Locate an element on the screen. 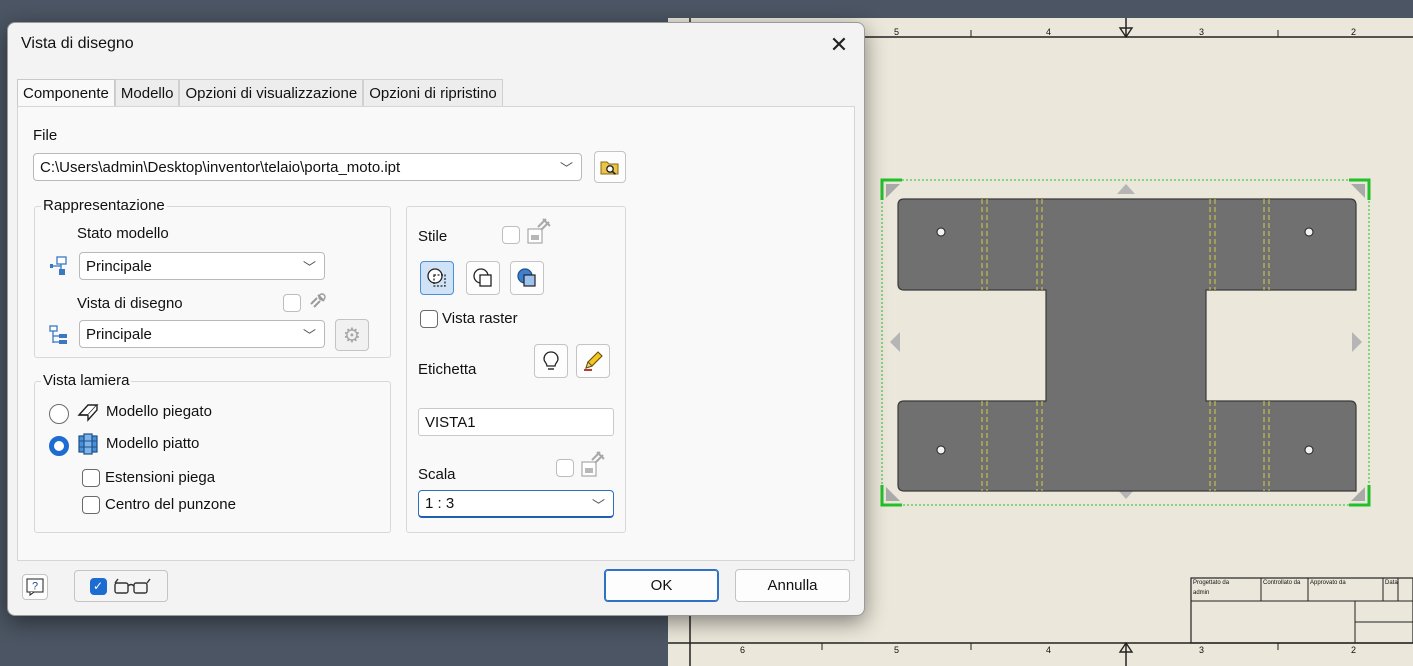 Image resolution: width=1413 pixels, height=666 pixels. help-button: ? is located at coordinates (35, 587).